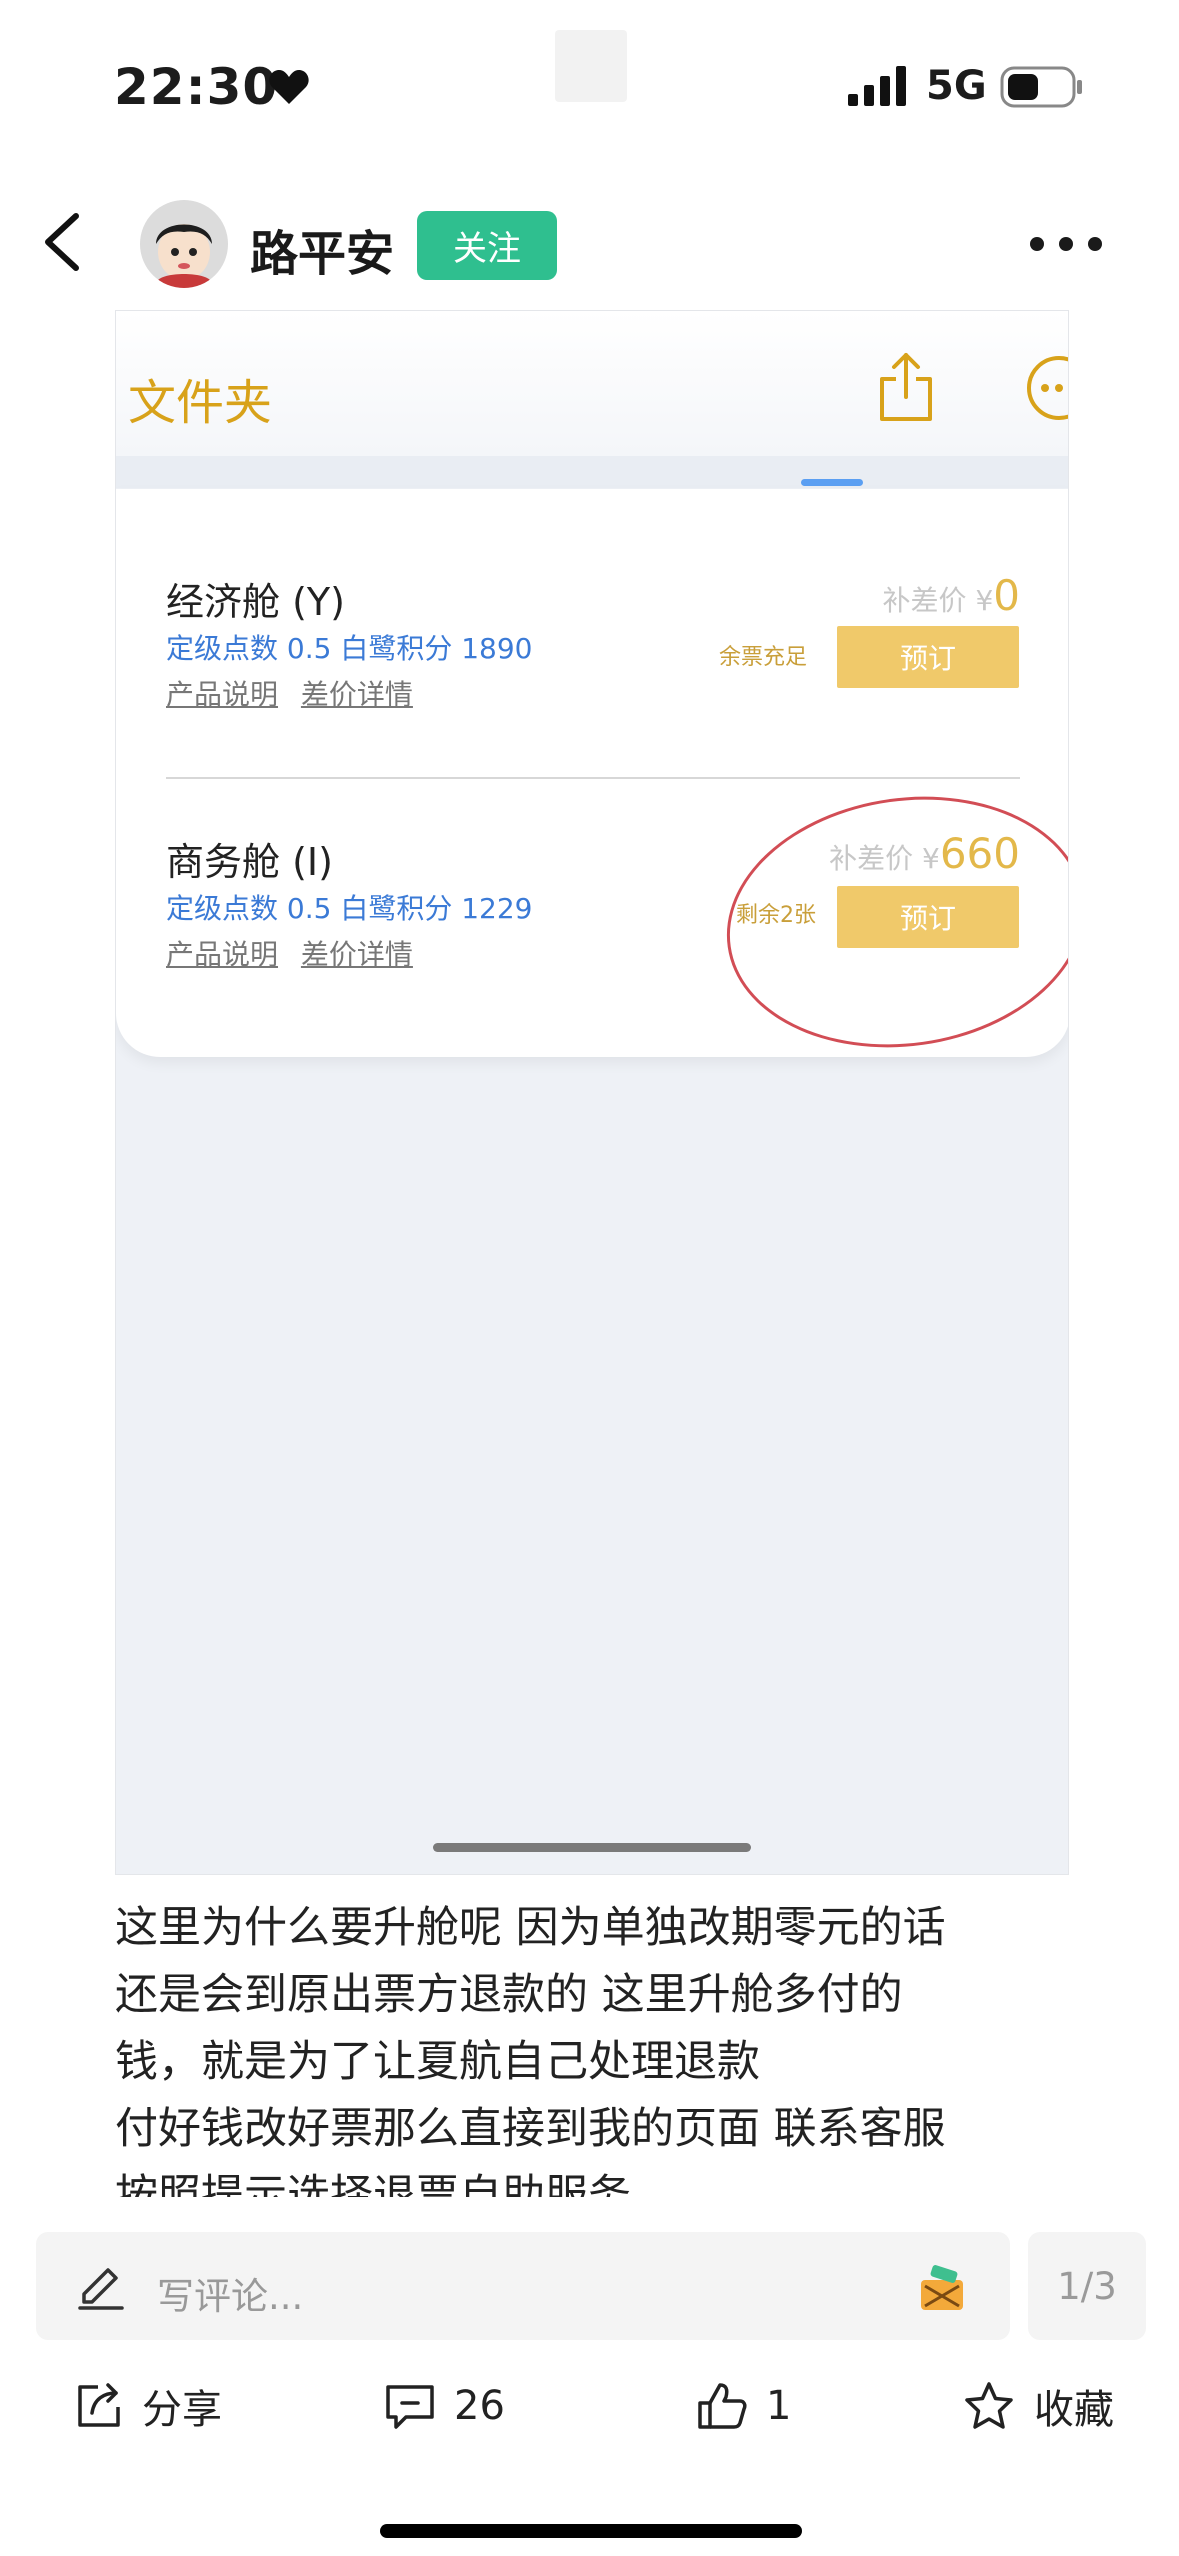  Describe the element at coordinates (989, 2405) in the screenshot. I see `star-icon` at that location.